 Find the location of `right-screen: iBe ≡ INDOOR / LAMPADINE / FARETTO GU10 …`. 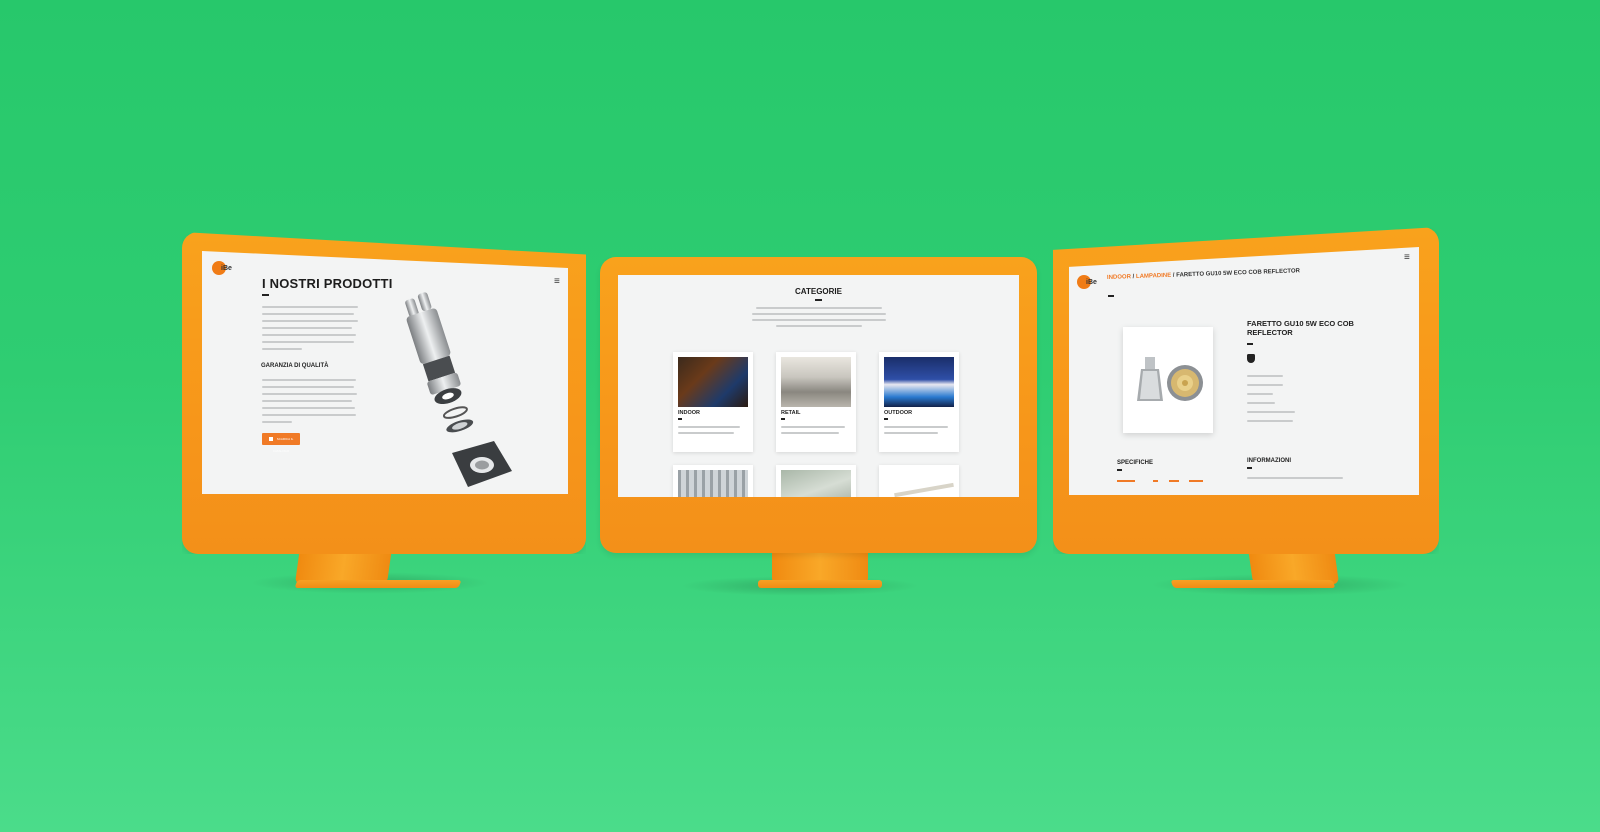

right-screen: iBe ≡ INDOOR / LAMPADINE / FARETTO GU10 … is located at coordinates (1244, 371).